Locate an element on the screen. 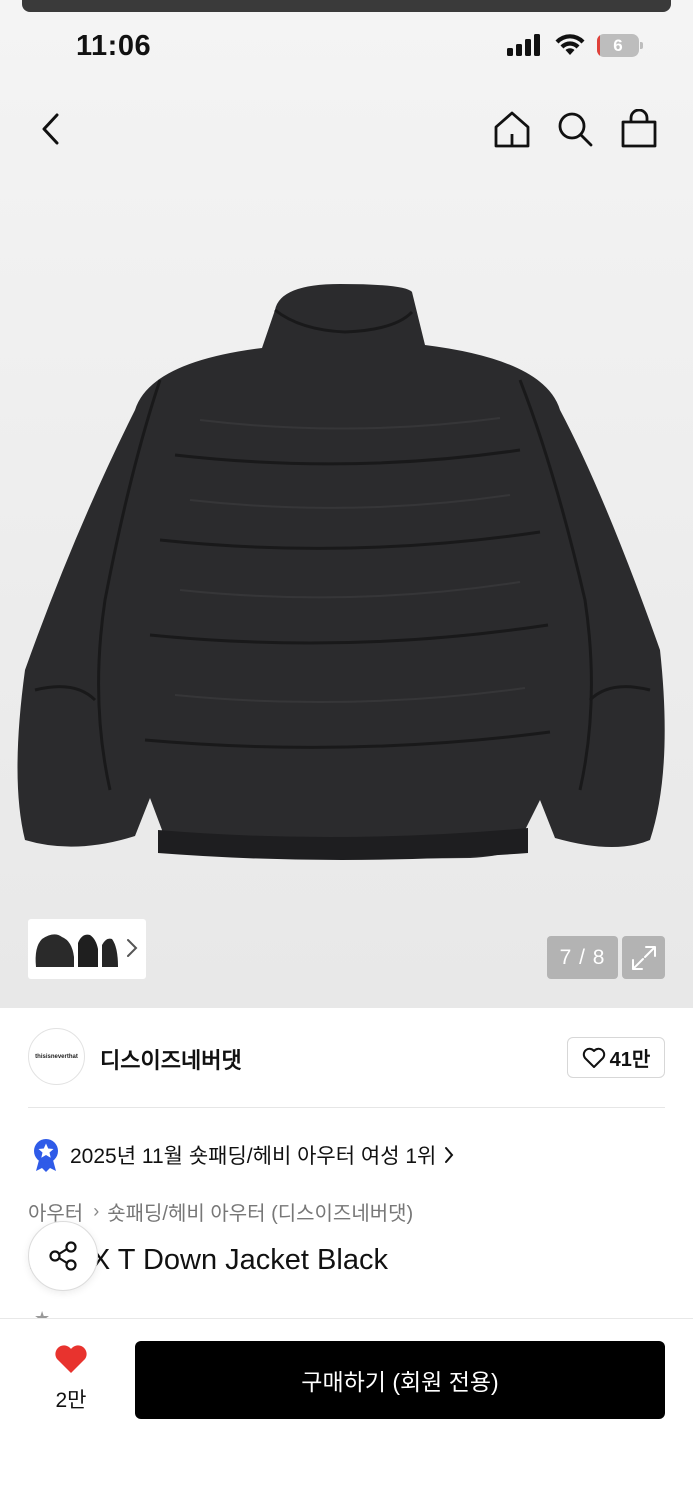 This screenshot has width=693, height=1500. brand-like-button: 41만 is located at coordinates (616, 1057).